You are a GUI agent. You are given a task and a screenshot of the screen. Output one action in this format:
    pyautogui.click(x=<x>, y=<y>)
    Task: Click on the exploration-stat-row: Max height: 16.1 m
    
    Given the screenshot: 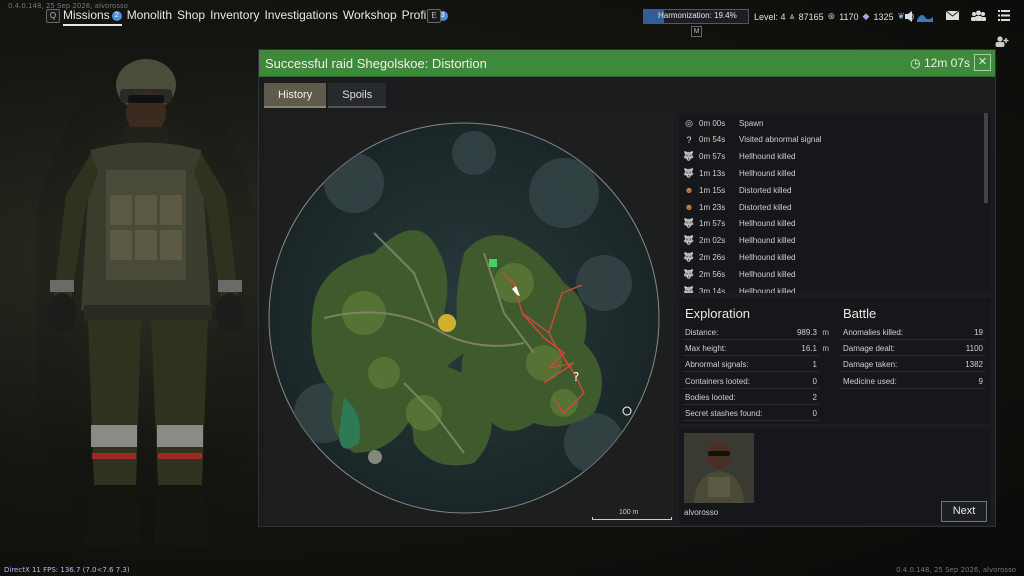 What is the action you would take?
    pyautogui.click(x=756, y=349)
    